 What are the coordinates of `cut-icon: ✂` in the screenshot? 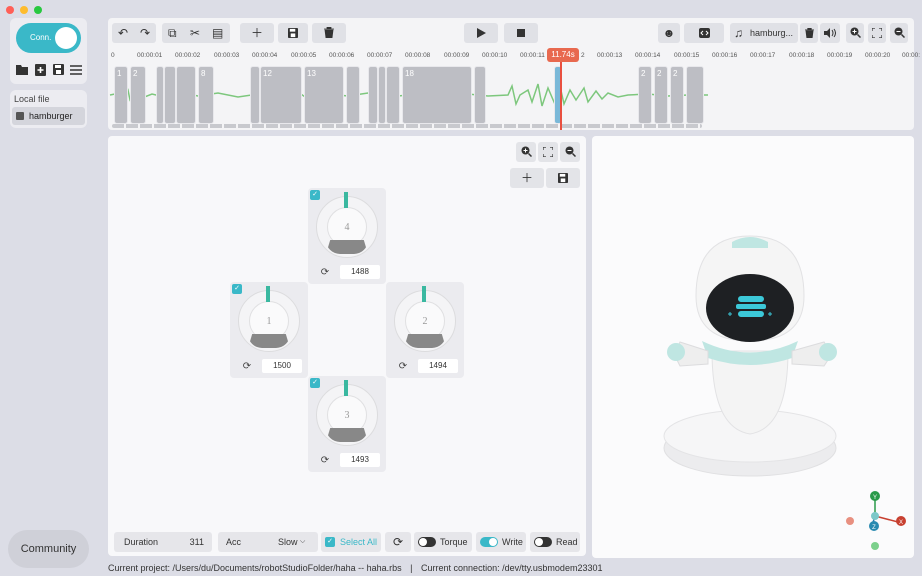 It's located at (195, 33).